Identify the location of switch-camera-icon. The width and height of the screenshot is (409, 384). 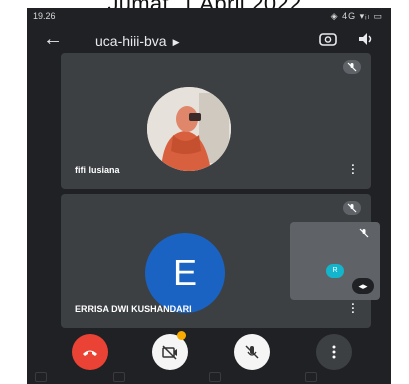
(328, 39).